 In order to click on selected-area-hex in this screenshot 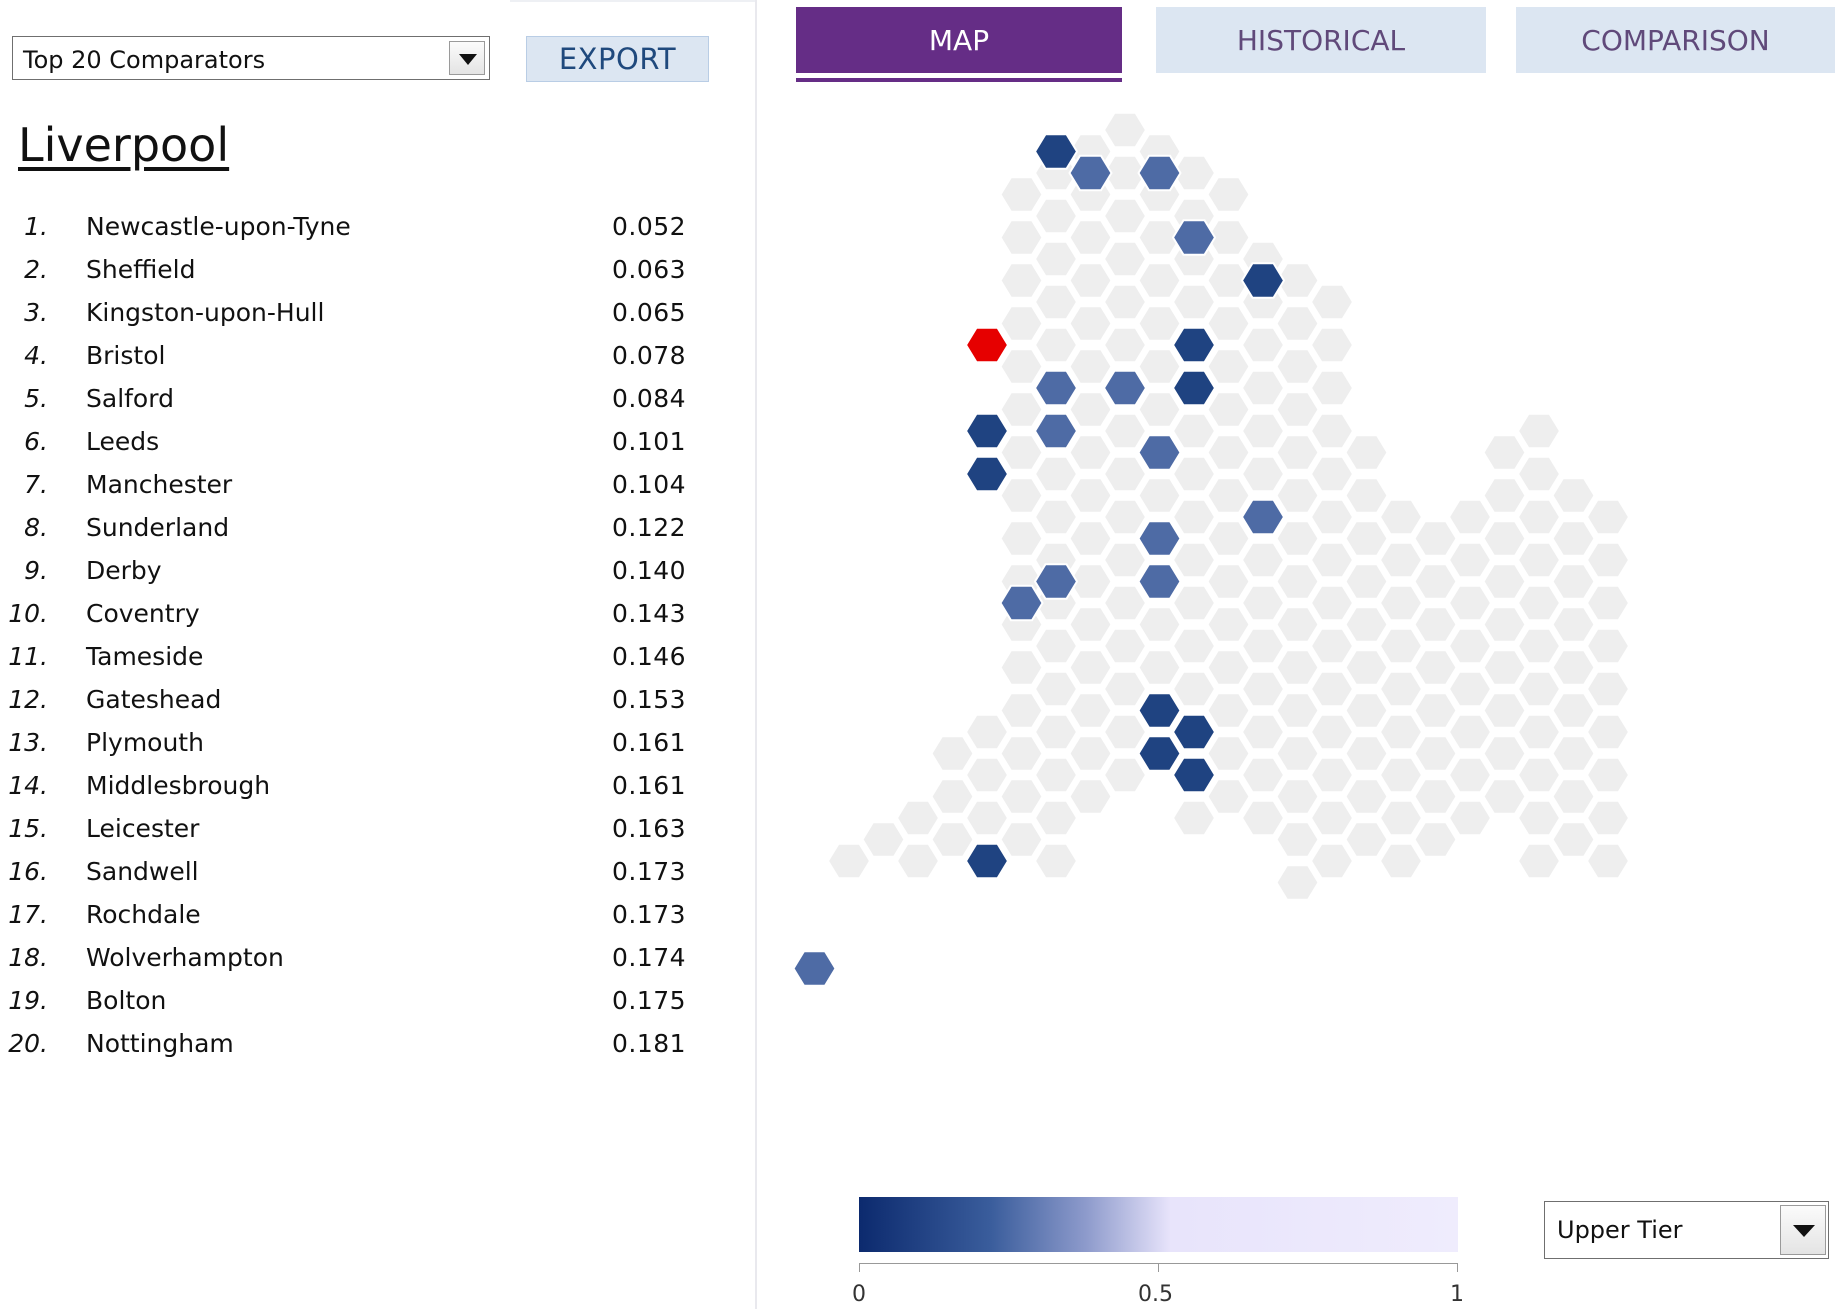, I will do `click(987, 345)`.